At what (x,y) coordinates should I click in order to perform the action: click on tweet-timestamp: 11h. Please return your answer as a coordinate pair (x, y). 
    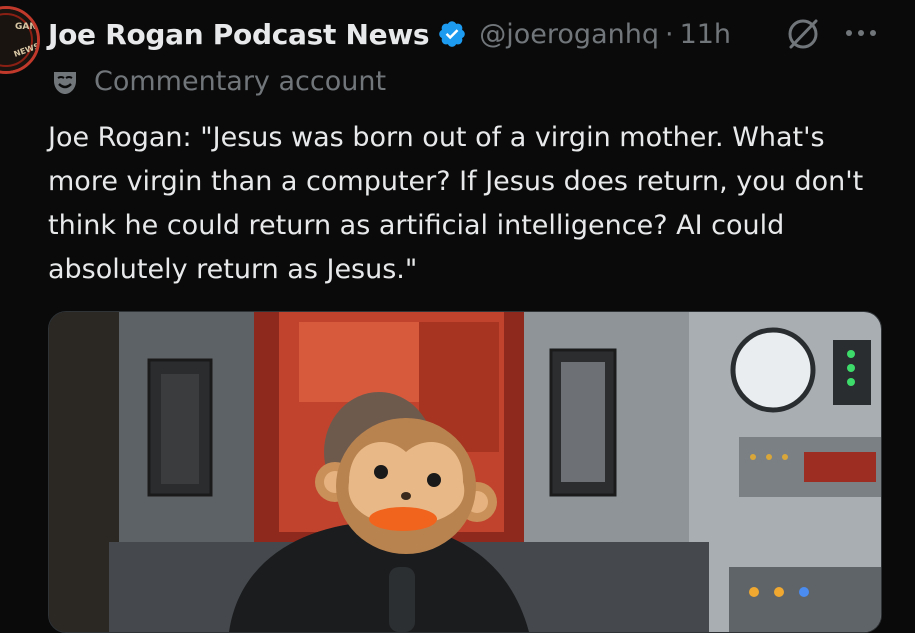
    Looking at the image, I should click on (705, 34).